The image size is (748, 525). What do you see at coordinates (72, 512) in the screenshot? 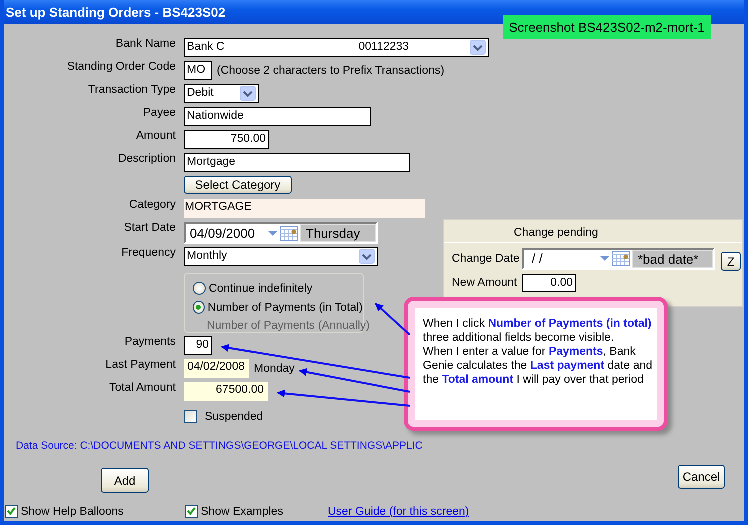
I see `checkbox-label: Show Help Balloons` at bounding box center [72, 512].